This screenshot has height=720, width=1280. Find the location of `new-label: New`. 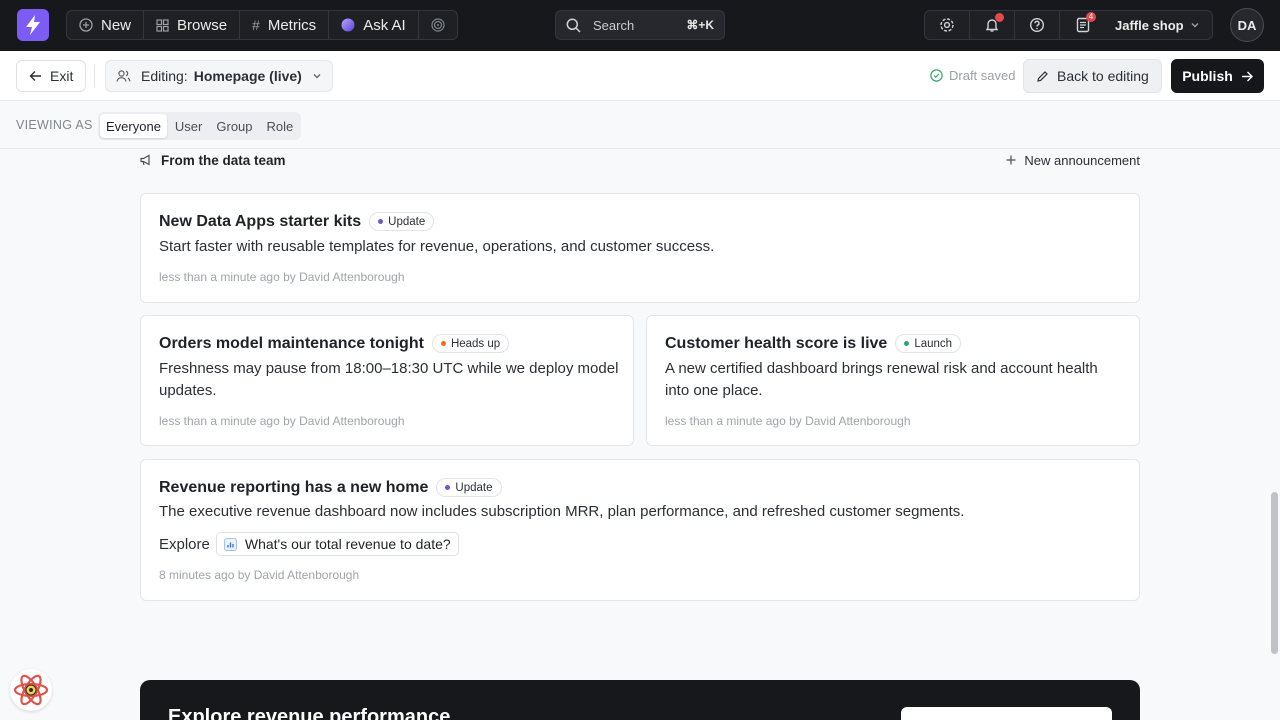

new-label: New is located at coordinates (116, 25).